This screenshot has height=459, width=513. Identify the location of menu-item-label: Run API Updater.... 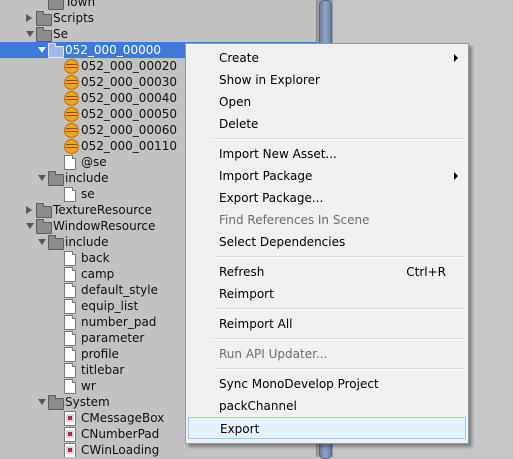
(273, 354).